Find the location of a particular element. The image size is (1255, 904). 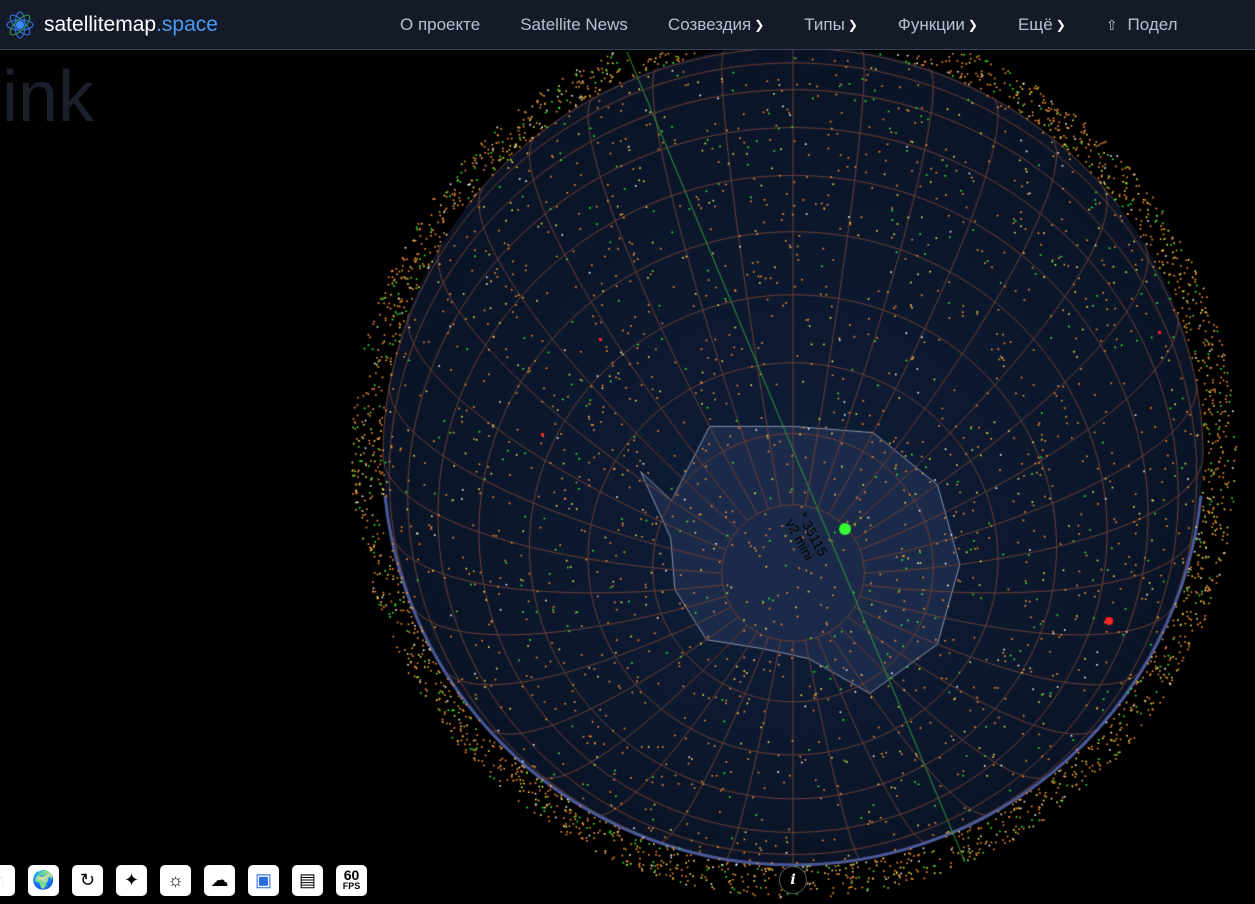

rotate-button: ↻ is located at coordinates (87, 880).